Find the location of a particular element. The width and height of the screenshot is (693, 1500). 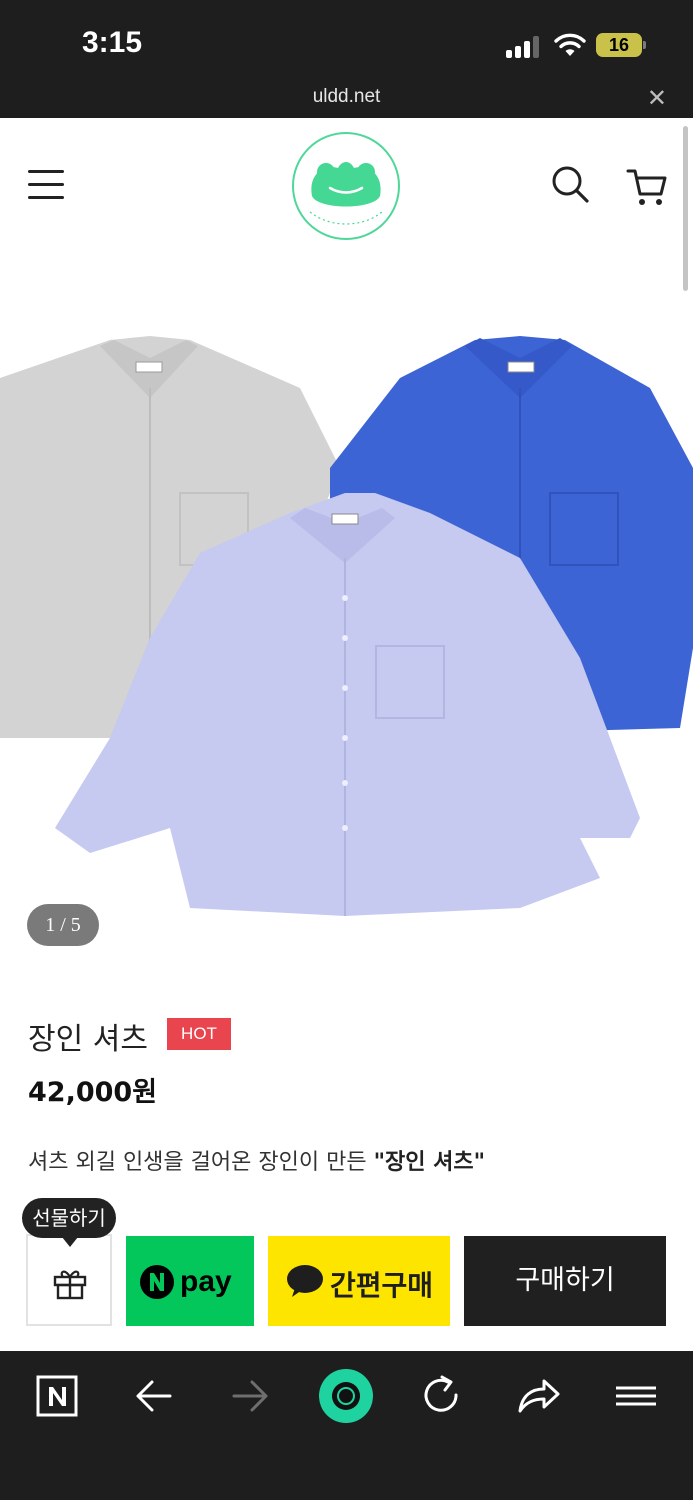

naver-home-icon is located at coordinates (58, 1396).